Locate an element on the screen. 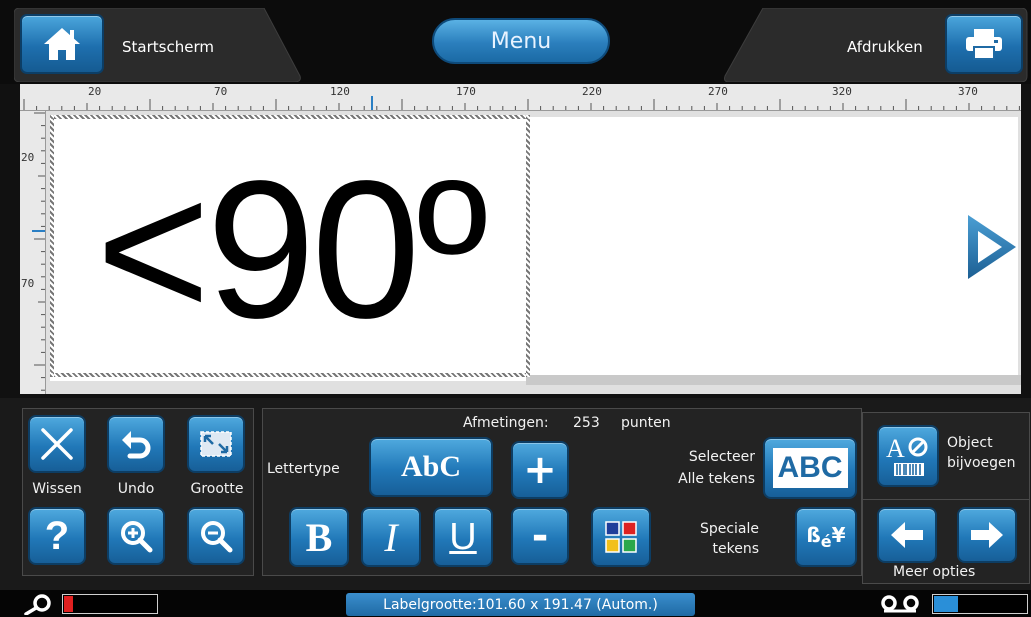 This screenshot has height=617, width=1031. plus-icon: + is located at coordinates (540, 470).